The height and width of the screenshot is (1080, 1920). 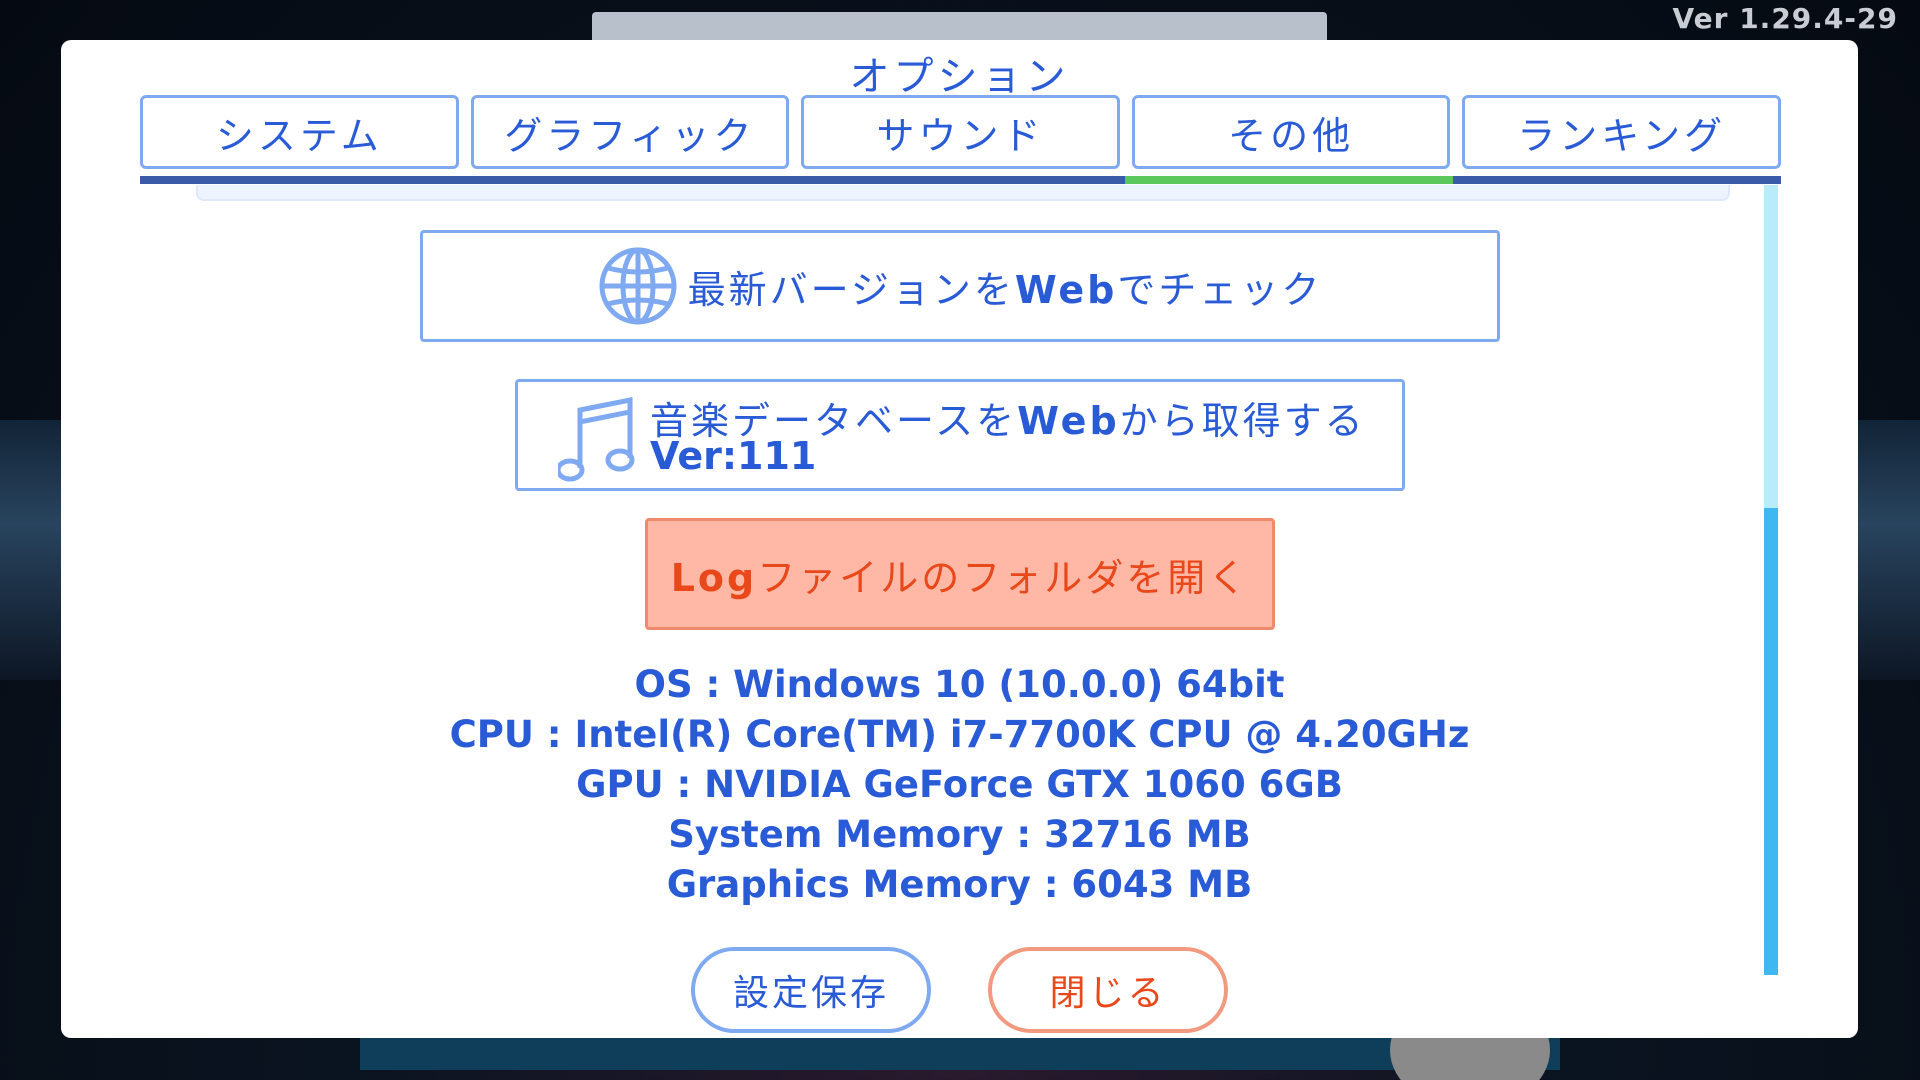 I want to click on dialog-title: オプション, so click(x=959, y=77).